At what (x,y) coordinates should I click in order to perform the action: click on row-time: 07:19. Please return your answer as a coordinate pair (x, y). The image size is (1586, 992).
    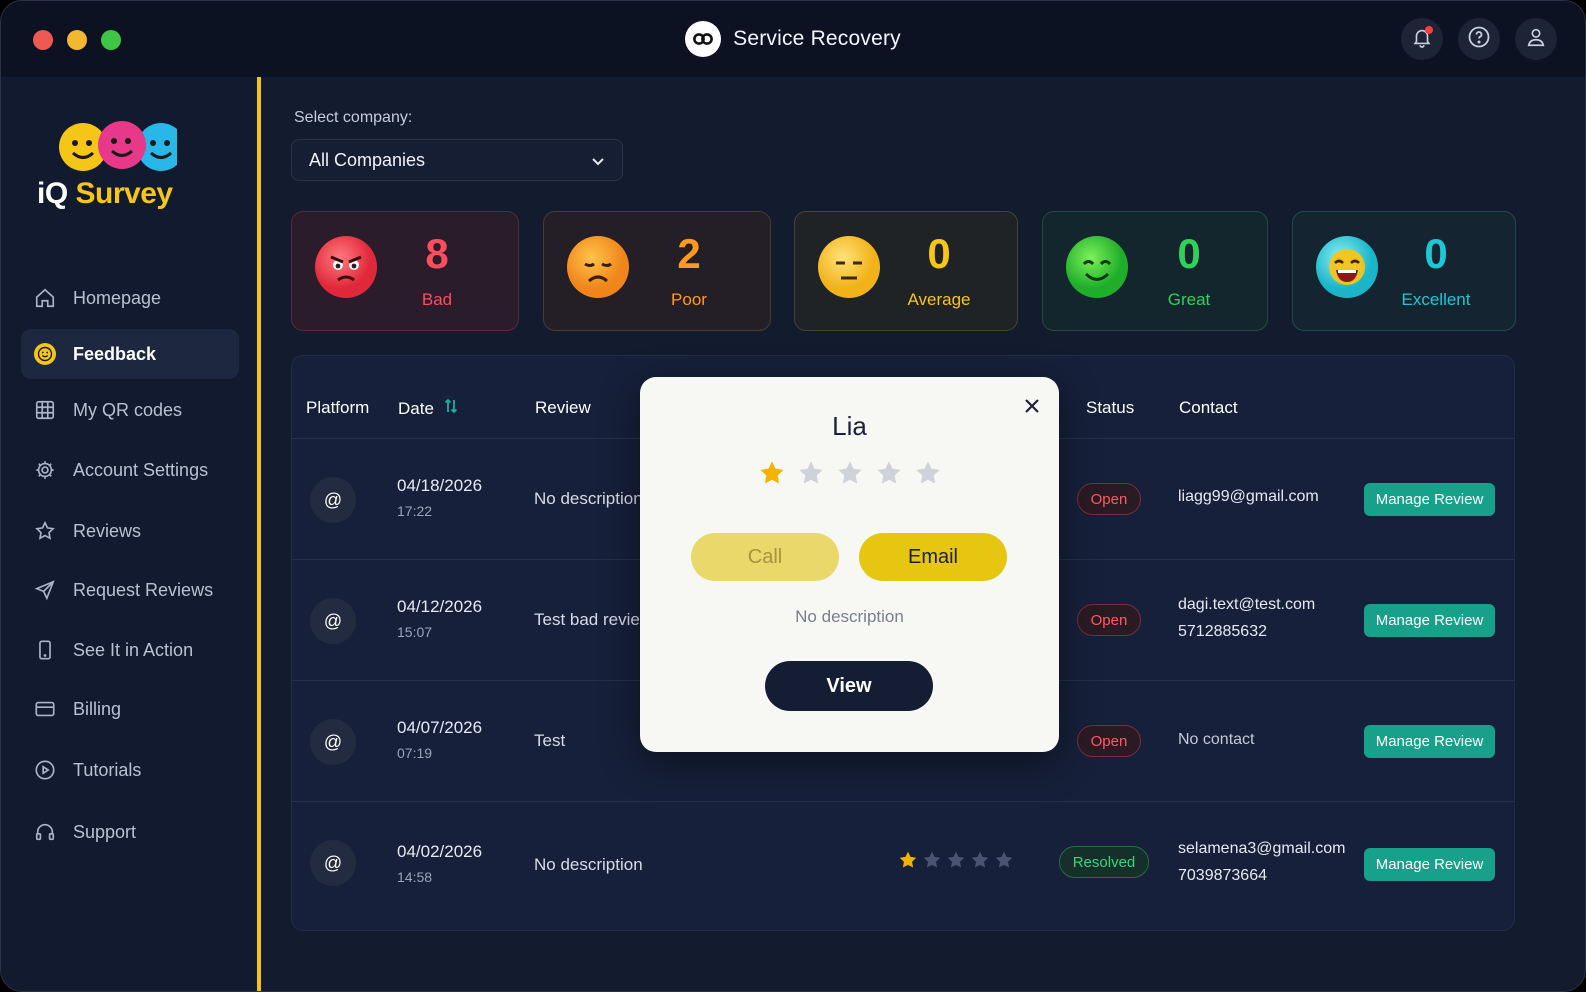
    Looking at the image, I should click on (415, 753).